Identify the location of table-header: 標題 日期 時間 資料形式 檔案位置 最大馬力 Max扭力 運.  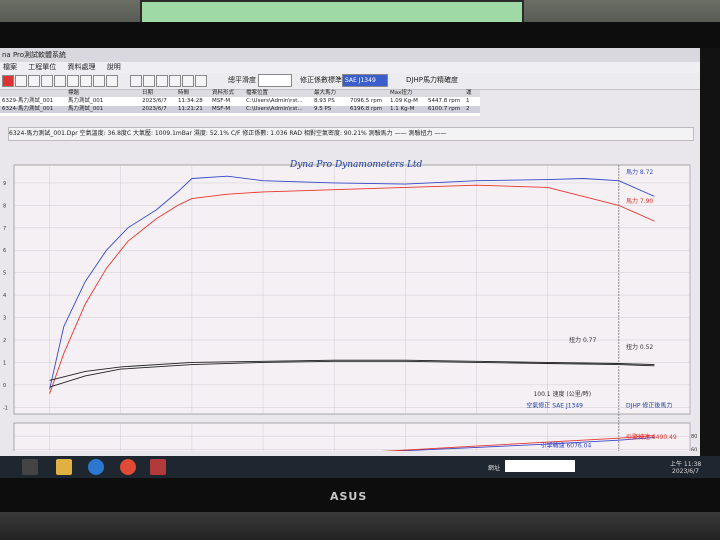
(240, 93).